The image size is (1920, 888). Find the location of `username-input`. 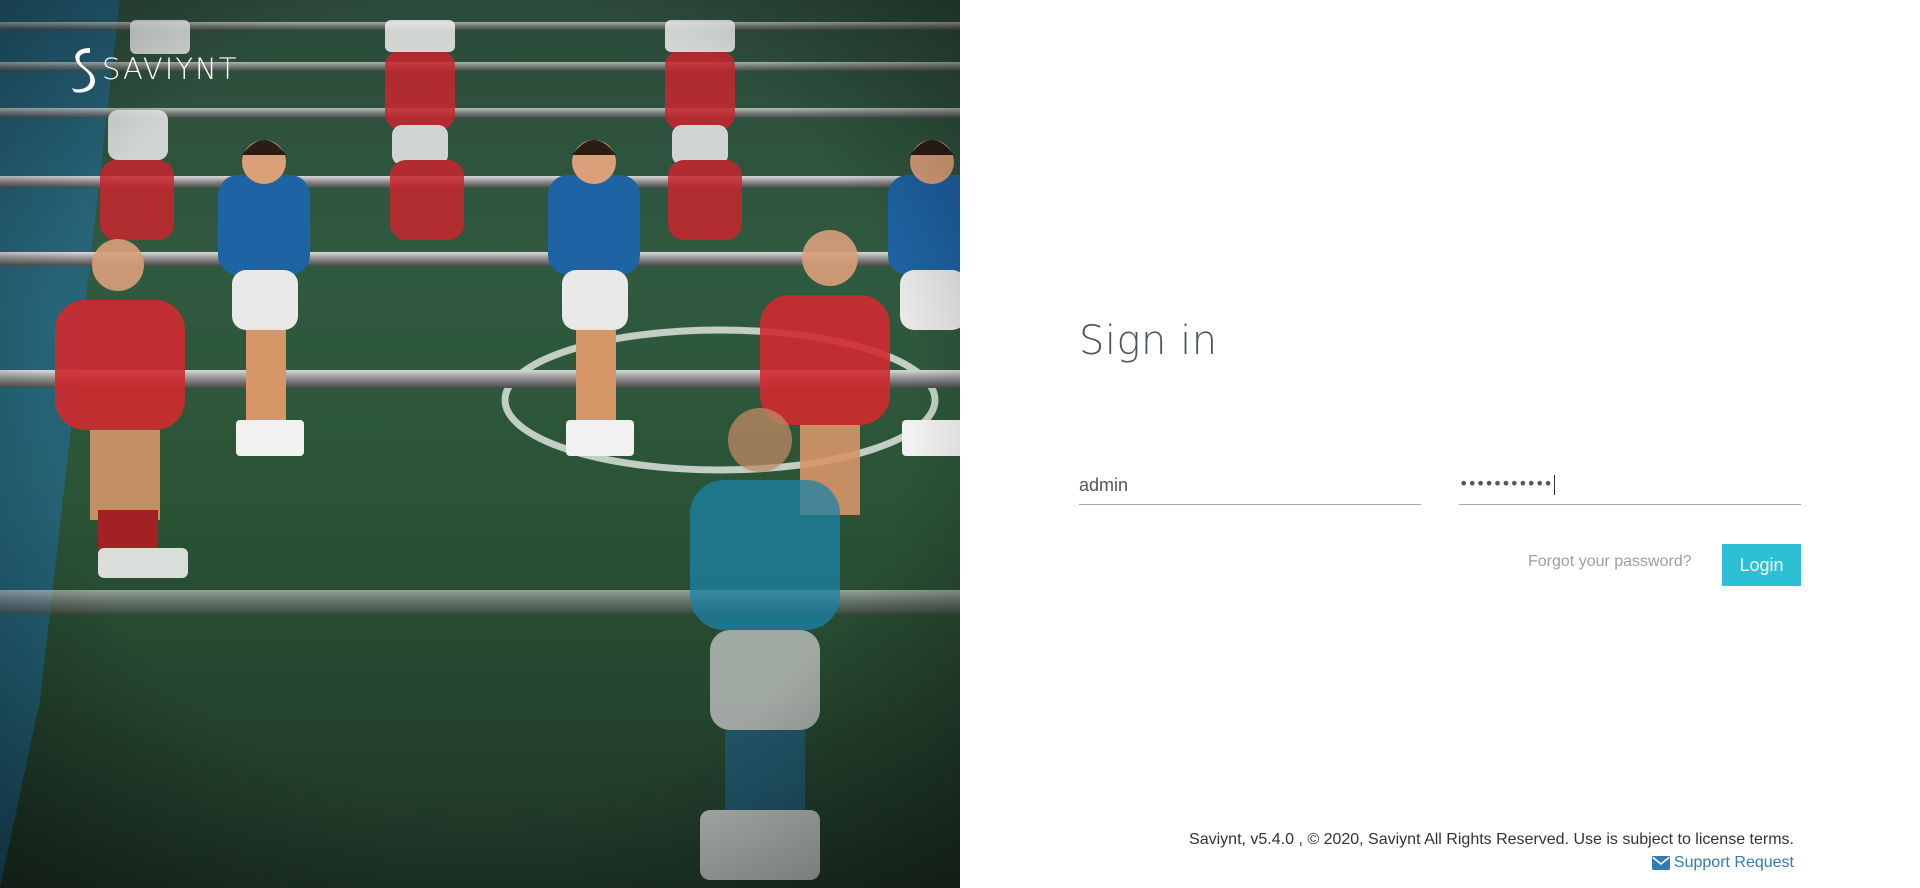

username-input is located at coordinates (1250, 485).